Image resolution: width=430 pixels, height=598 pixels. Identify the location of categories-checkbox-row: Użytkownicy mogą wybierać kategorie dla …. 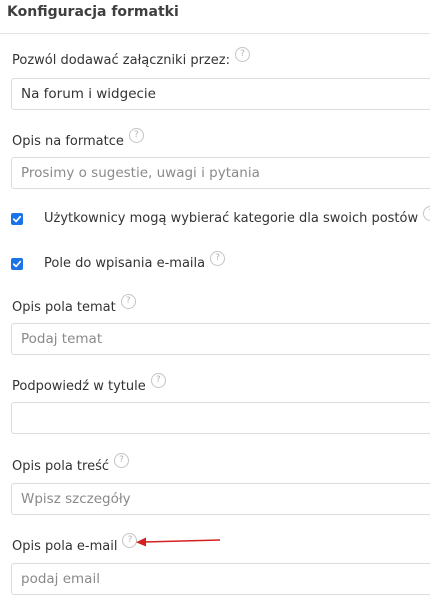
(220, 216).